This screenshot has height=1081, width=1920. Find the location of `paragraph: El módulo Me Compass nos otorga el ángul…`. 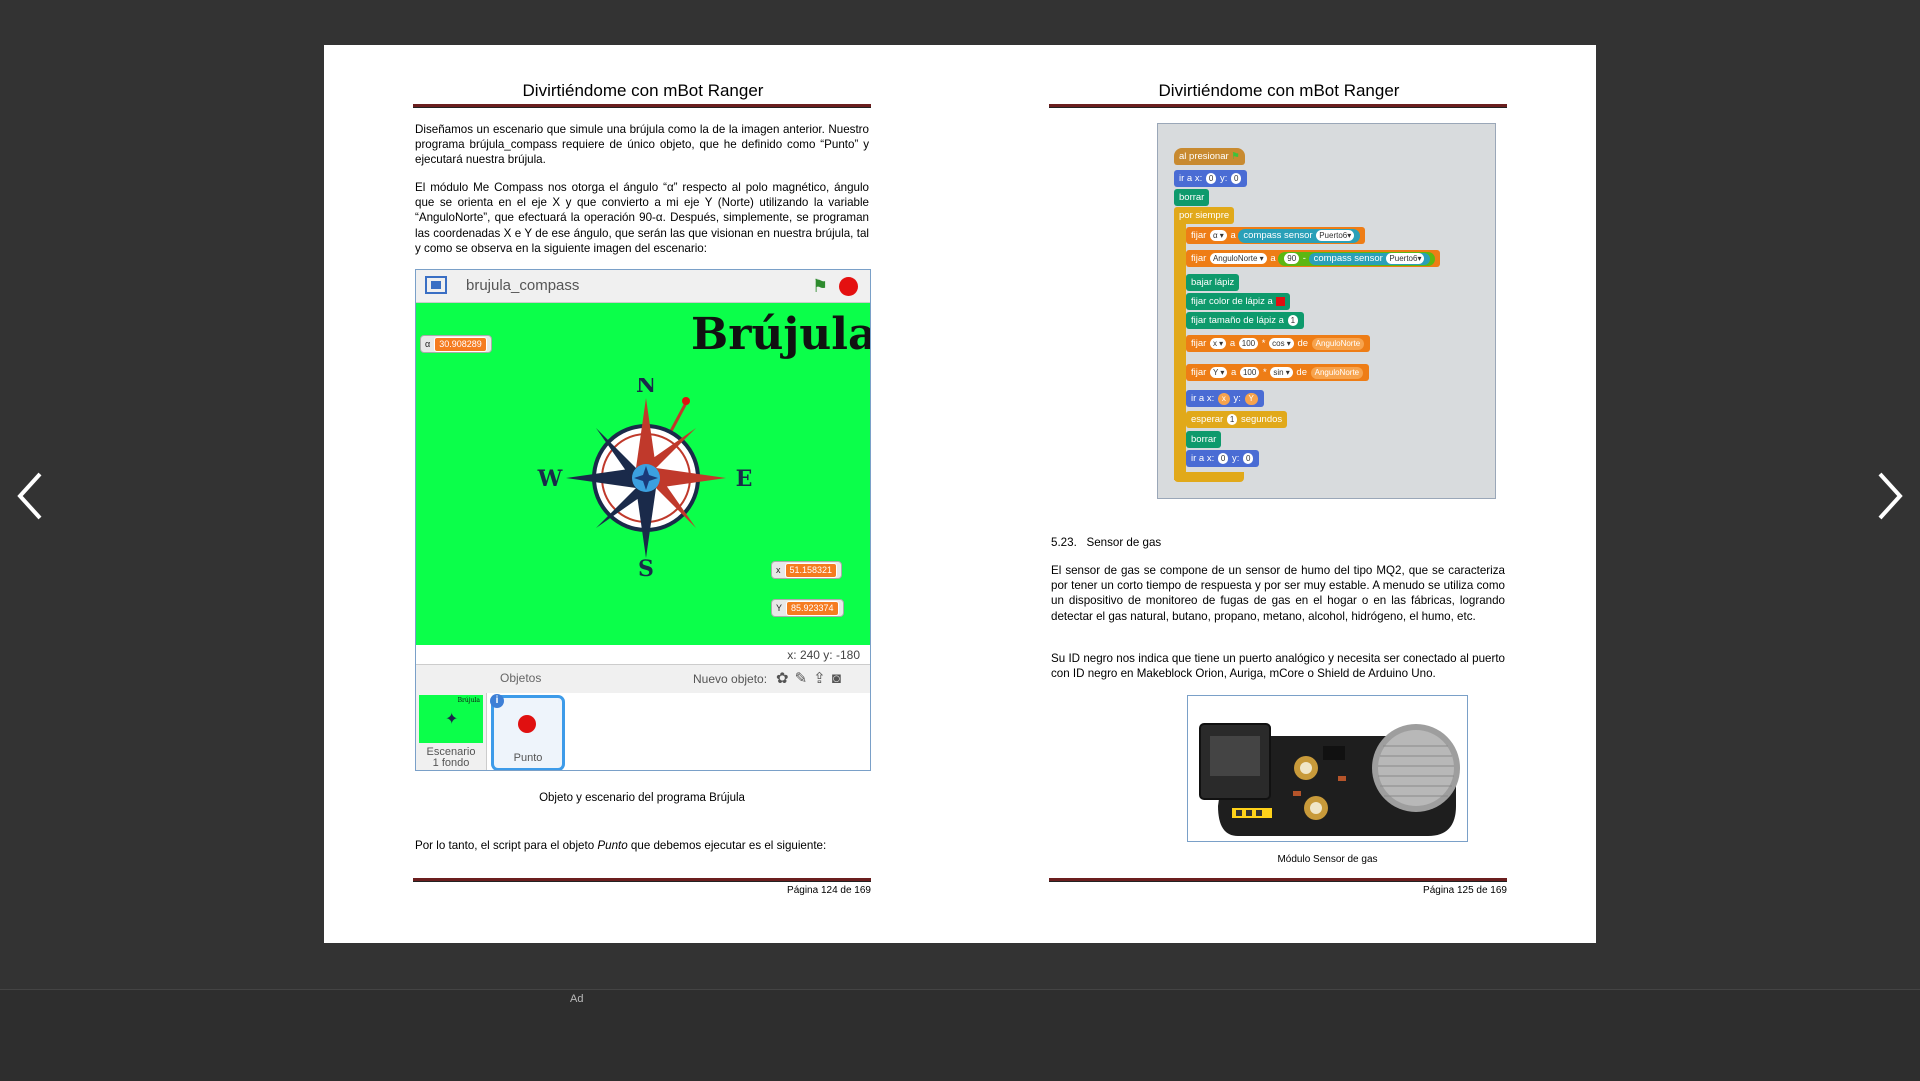

paragraph: El módulo Me Compass nos otorga el ángul… is located at coordinates (642, 218).